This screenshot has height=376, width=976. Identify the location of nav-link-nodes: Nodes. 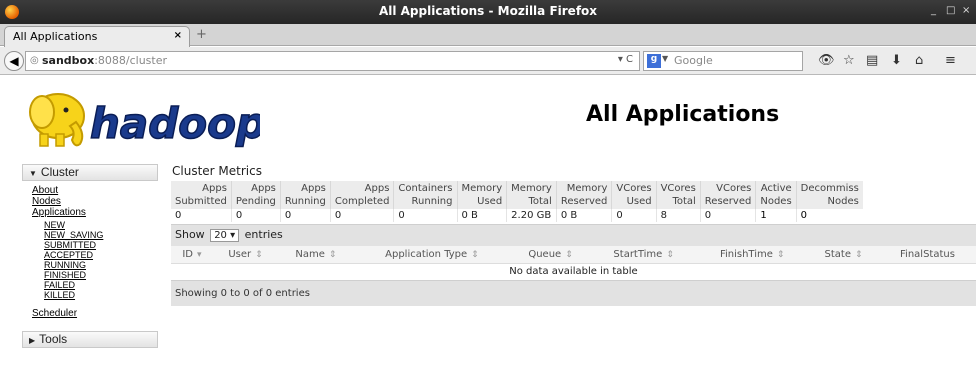
(95, 201).